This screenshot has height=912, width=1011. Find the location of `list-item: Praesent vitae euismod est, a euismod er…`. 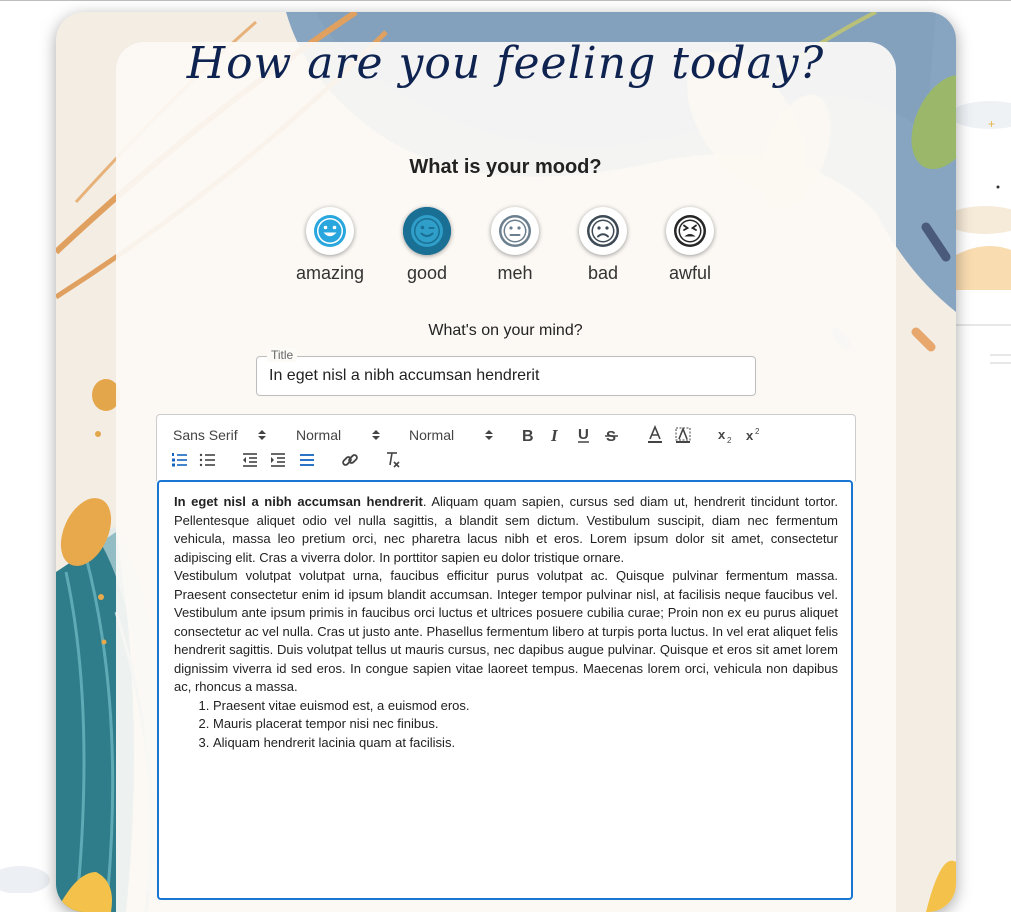

list-item: Praesent vitae euismod est, a euismod er… is located at coordinates (525, 706).